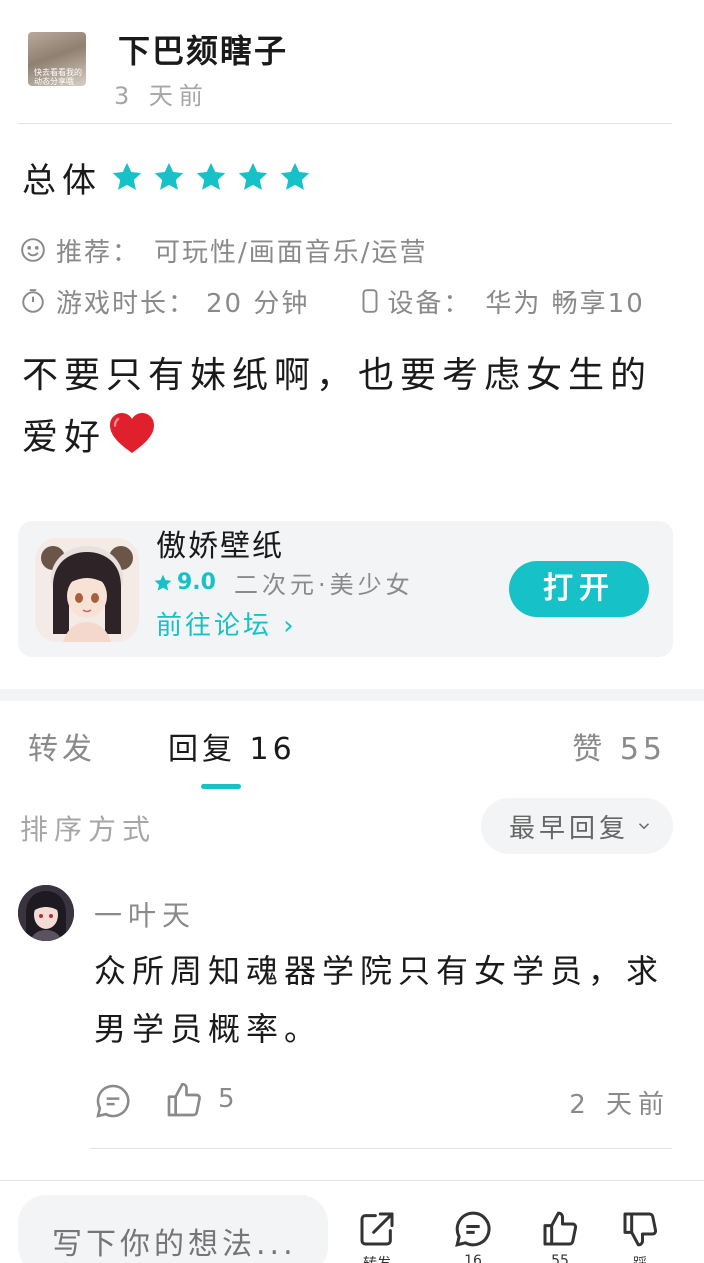 The image size is (704, 1263). I want to click on section-divider, so click(352, 695).